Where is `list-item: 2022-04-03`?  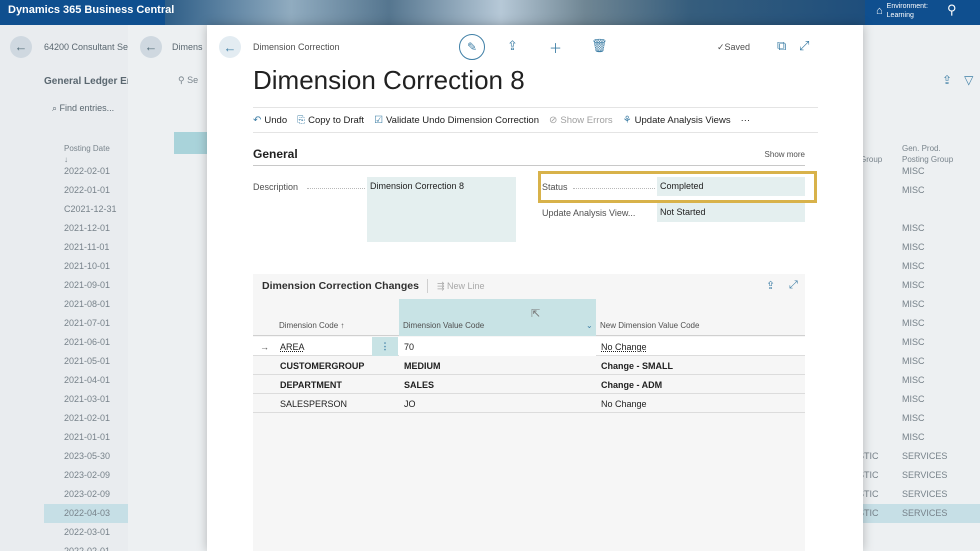
list-item: 2022-04-03 is located at coordinates (86, 513).